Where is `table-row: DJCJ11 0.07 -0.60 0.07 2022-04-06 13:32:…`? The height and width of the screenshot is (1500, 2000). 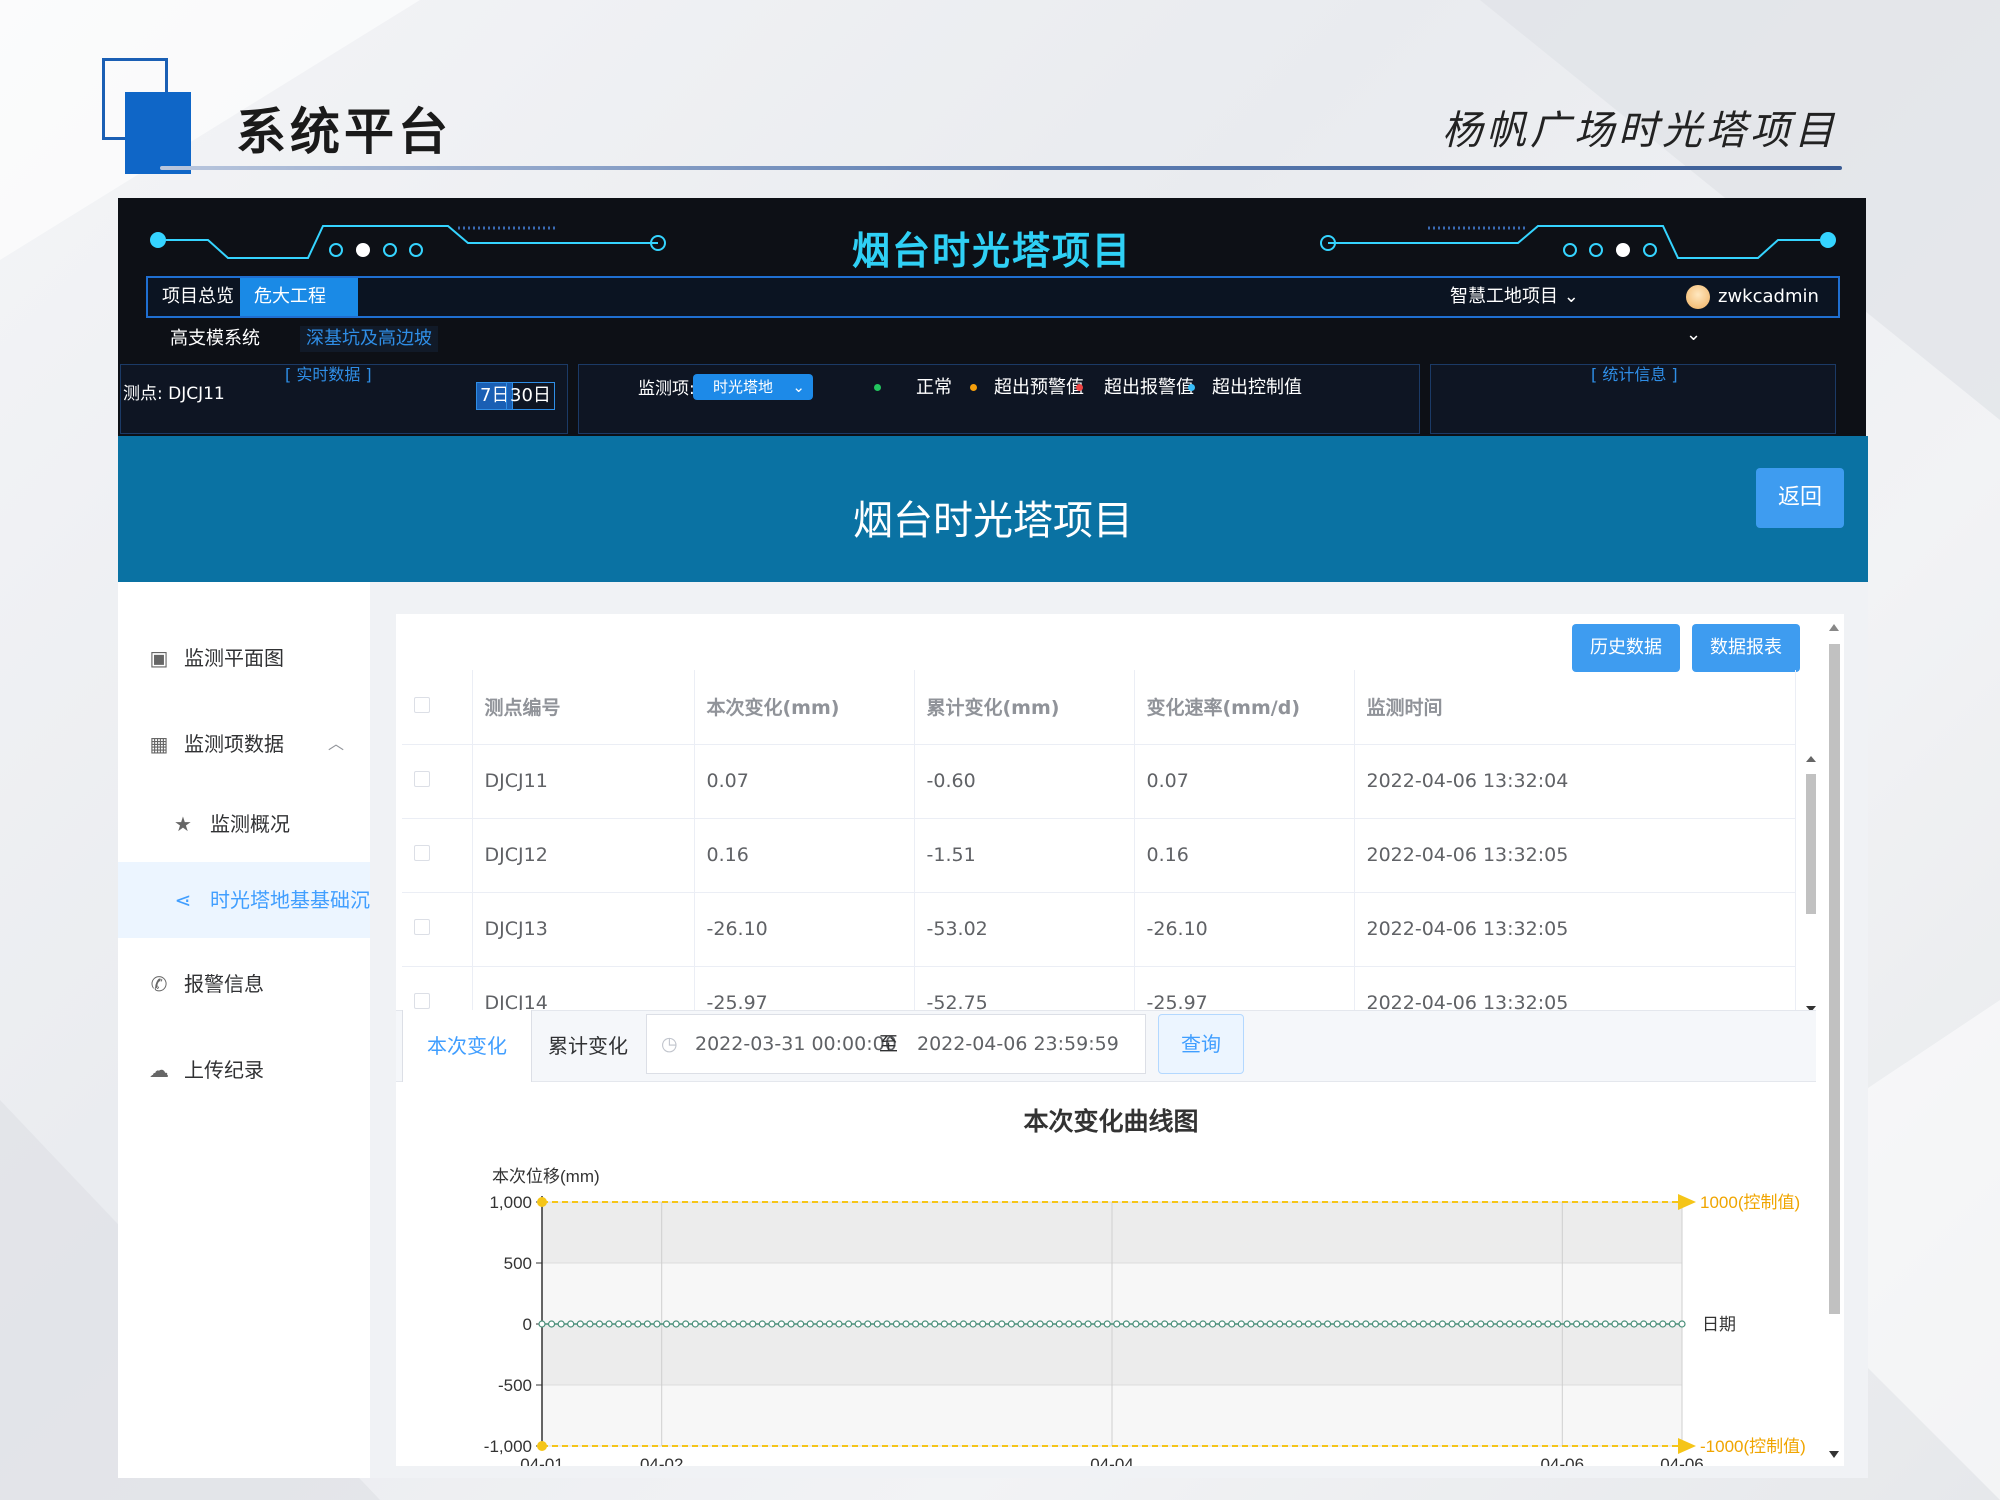
table-row: DJCJ11 0.07 -0.60 0.07 2022-04-06 13:32:… is located at coordinates (1099, 781).